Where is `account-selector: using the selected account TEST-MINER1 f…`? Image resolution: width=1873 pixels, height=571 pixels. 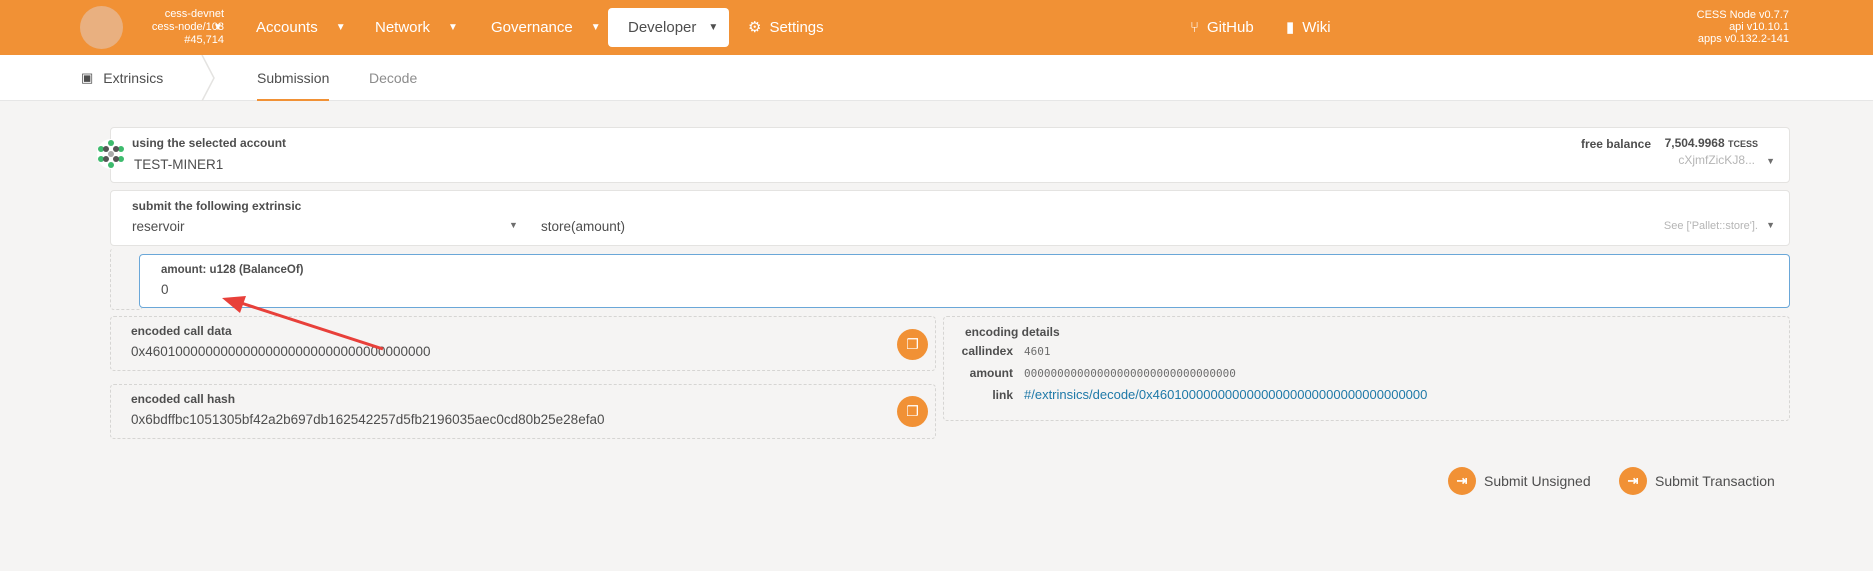 account-selector: using the selected account TEST-MINER1 f… is located at coordinates (950, 155).